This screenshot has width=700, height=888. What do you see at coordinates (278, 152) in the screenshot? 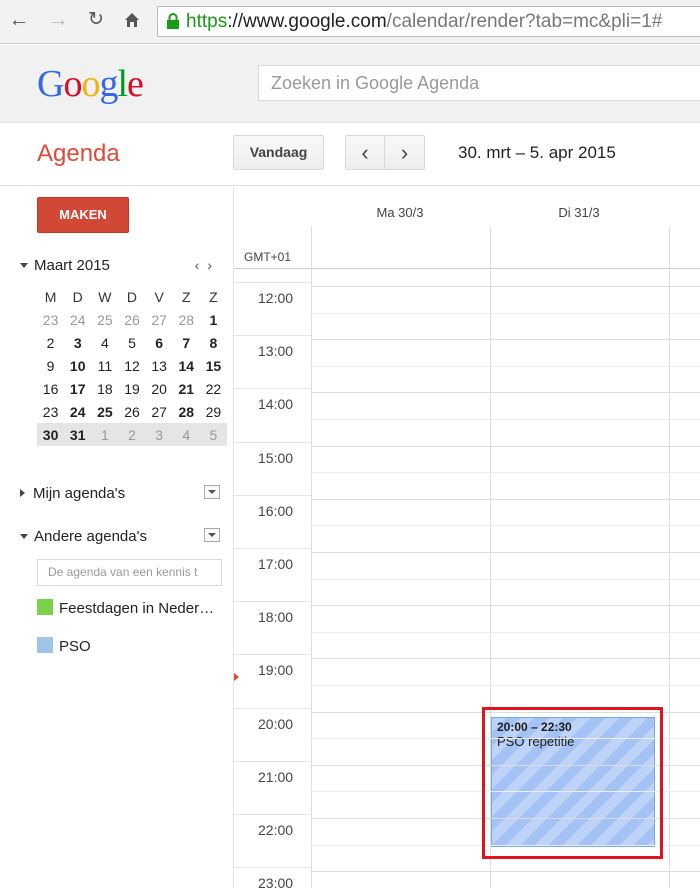
I see `today-button: Vandaag` at bounding box center [278, 152].